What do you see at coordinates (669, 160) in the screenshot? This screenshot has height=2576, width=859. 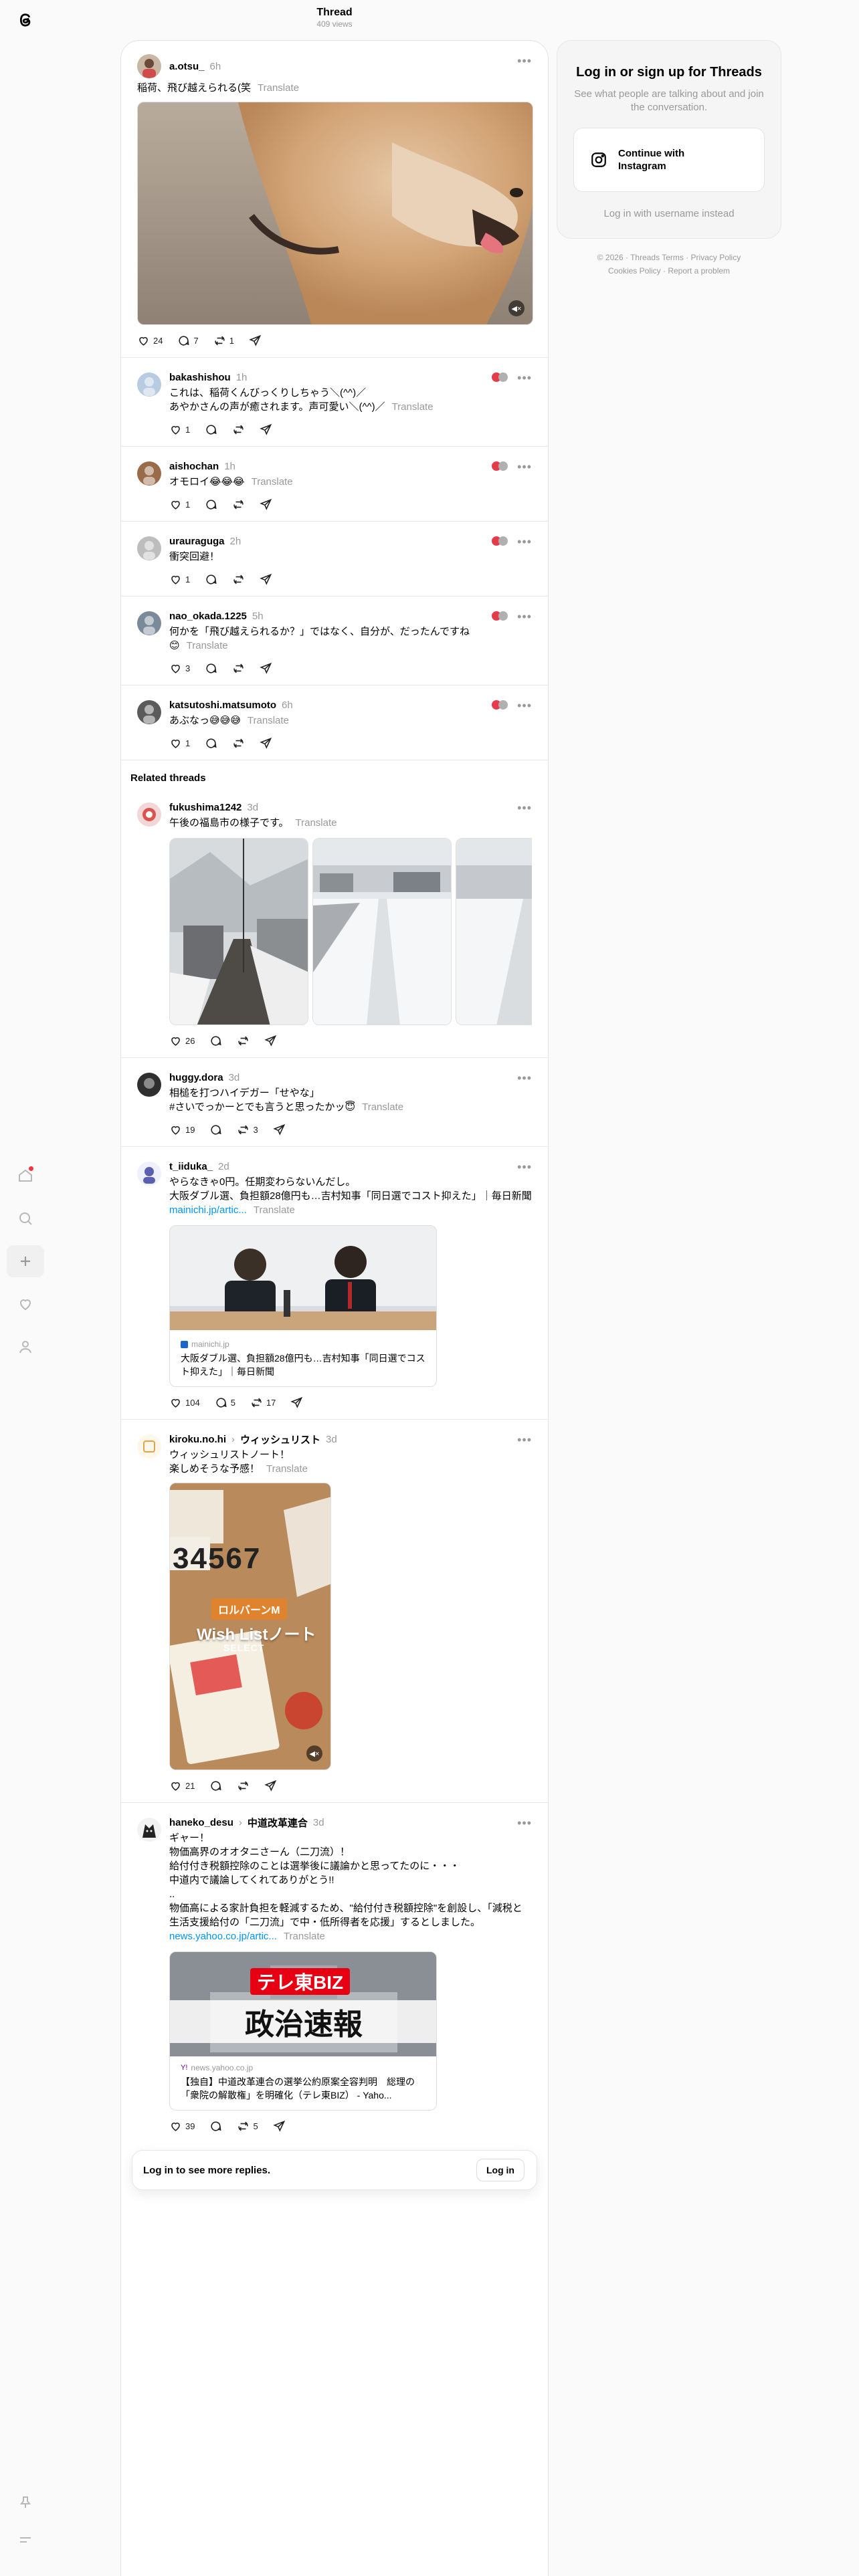 I see `continue-with-instagram-button: Continue with Instagram` at bounding box center [669, 160].